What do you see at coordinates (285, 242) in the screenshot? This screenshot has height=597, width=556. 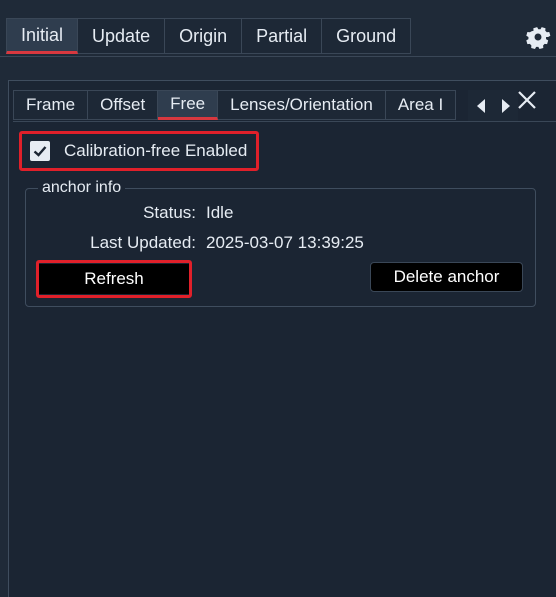 I see `last-updated-value: 2025-03-07 13:39:25` at bounding box center [285, 242].